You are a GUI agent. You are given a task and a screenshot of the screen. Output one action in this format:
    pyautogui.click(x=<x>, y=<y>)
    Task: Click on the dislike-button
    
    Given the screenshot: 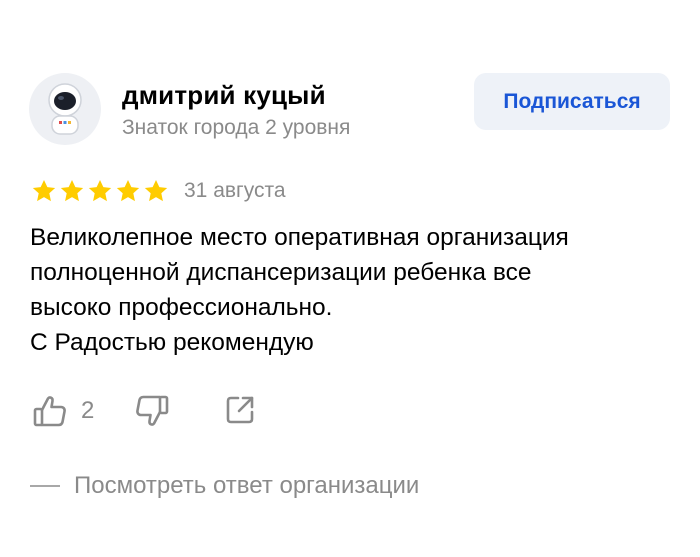 What is the action you would take?
    pyautogui.click(x=152, y=411)
    